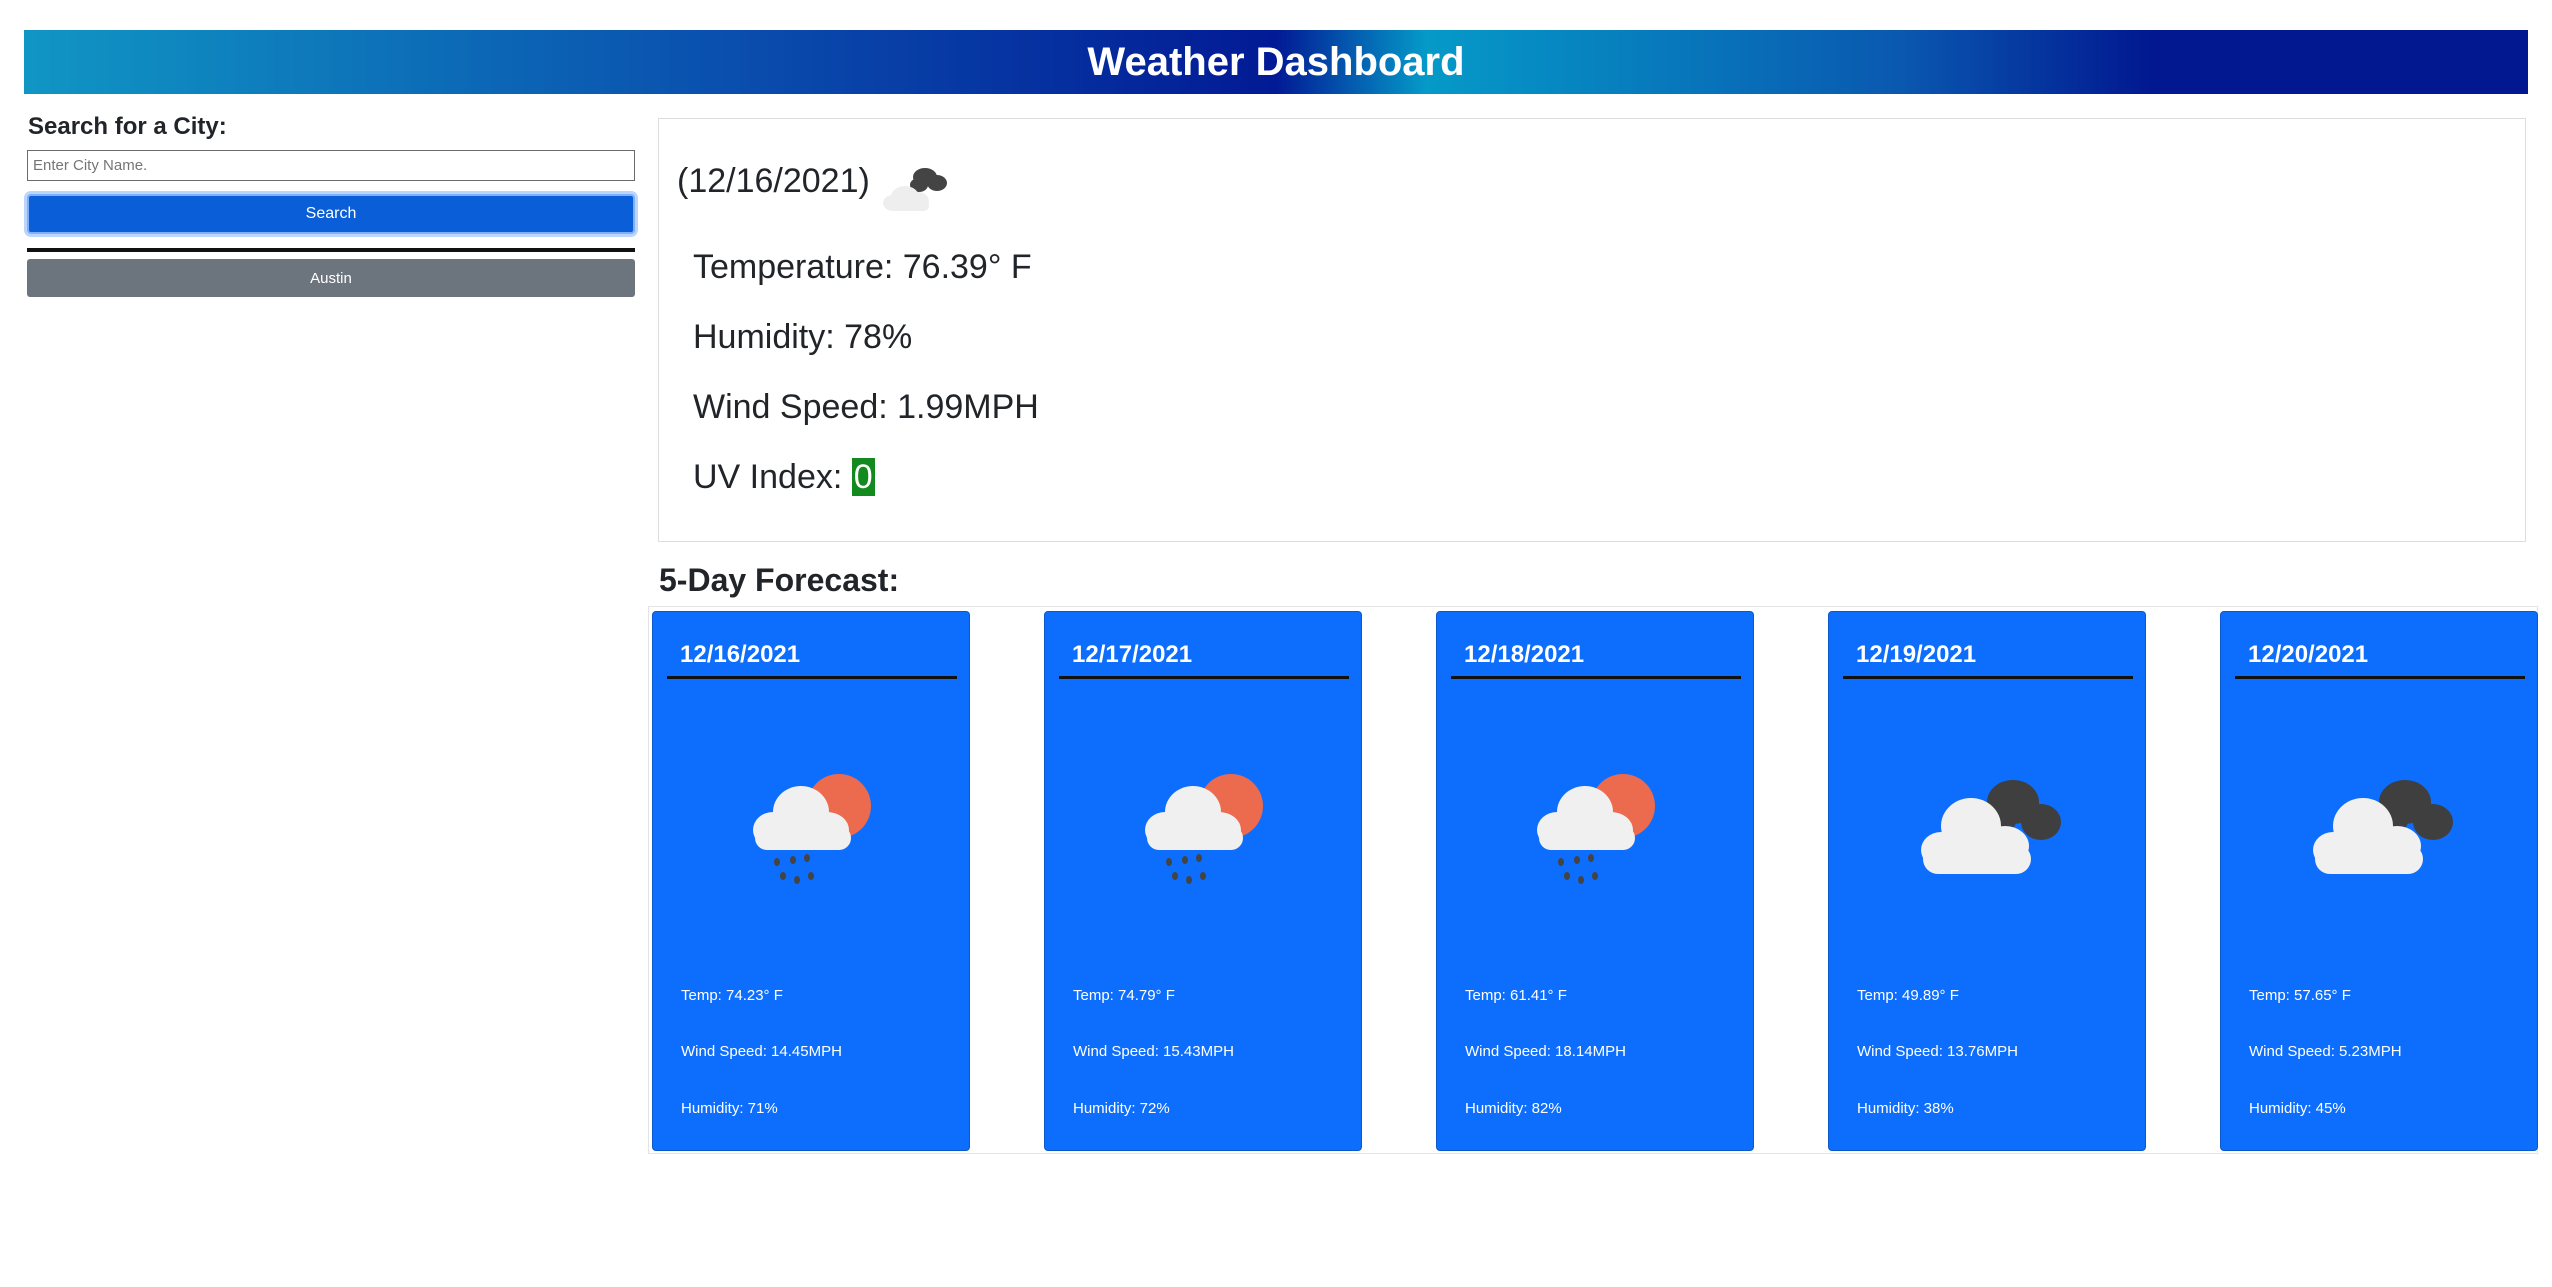  What do you see at coordinates (1545, 1051) in the screenshot?
I see `forecast-wind: Wind Speed: 18.14MPH` at bounding box center [1545, 1051].